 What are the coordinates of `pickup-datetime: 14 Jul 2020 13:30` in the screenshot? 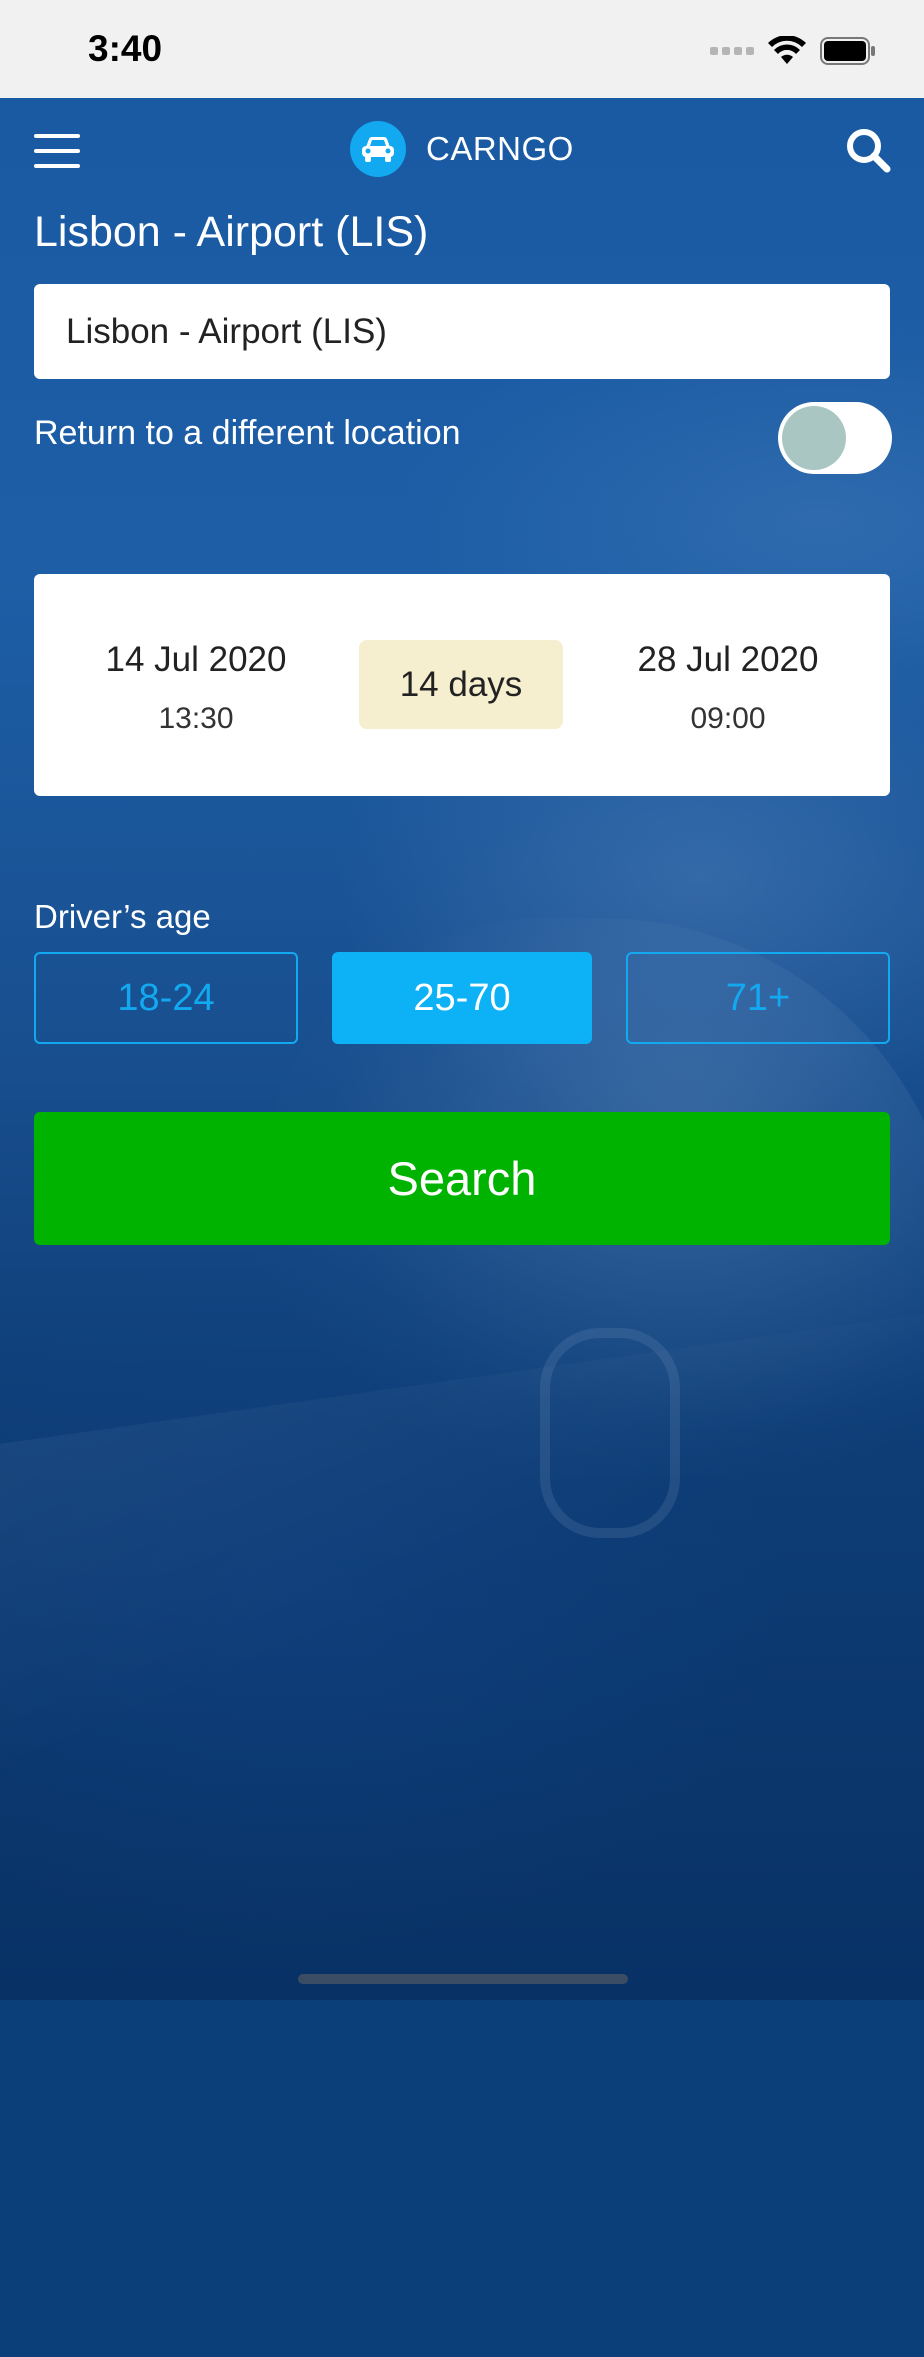 It's located at (196, 688).